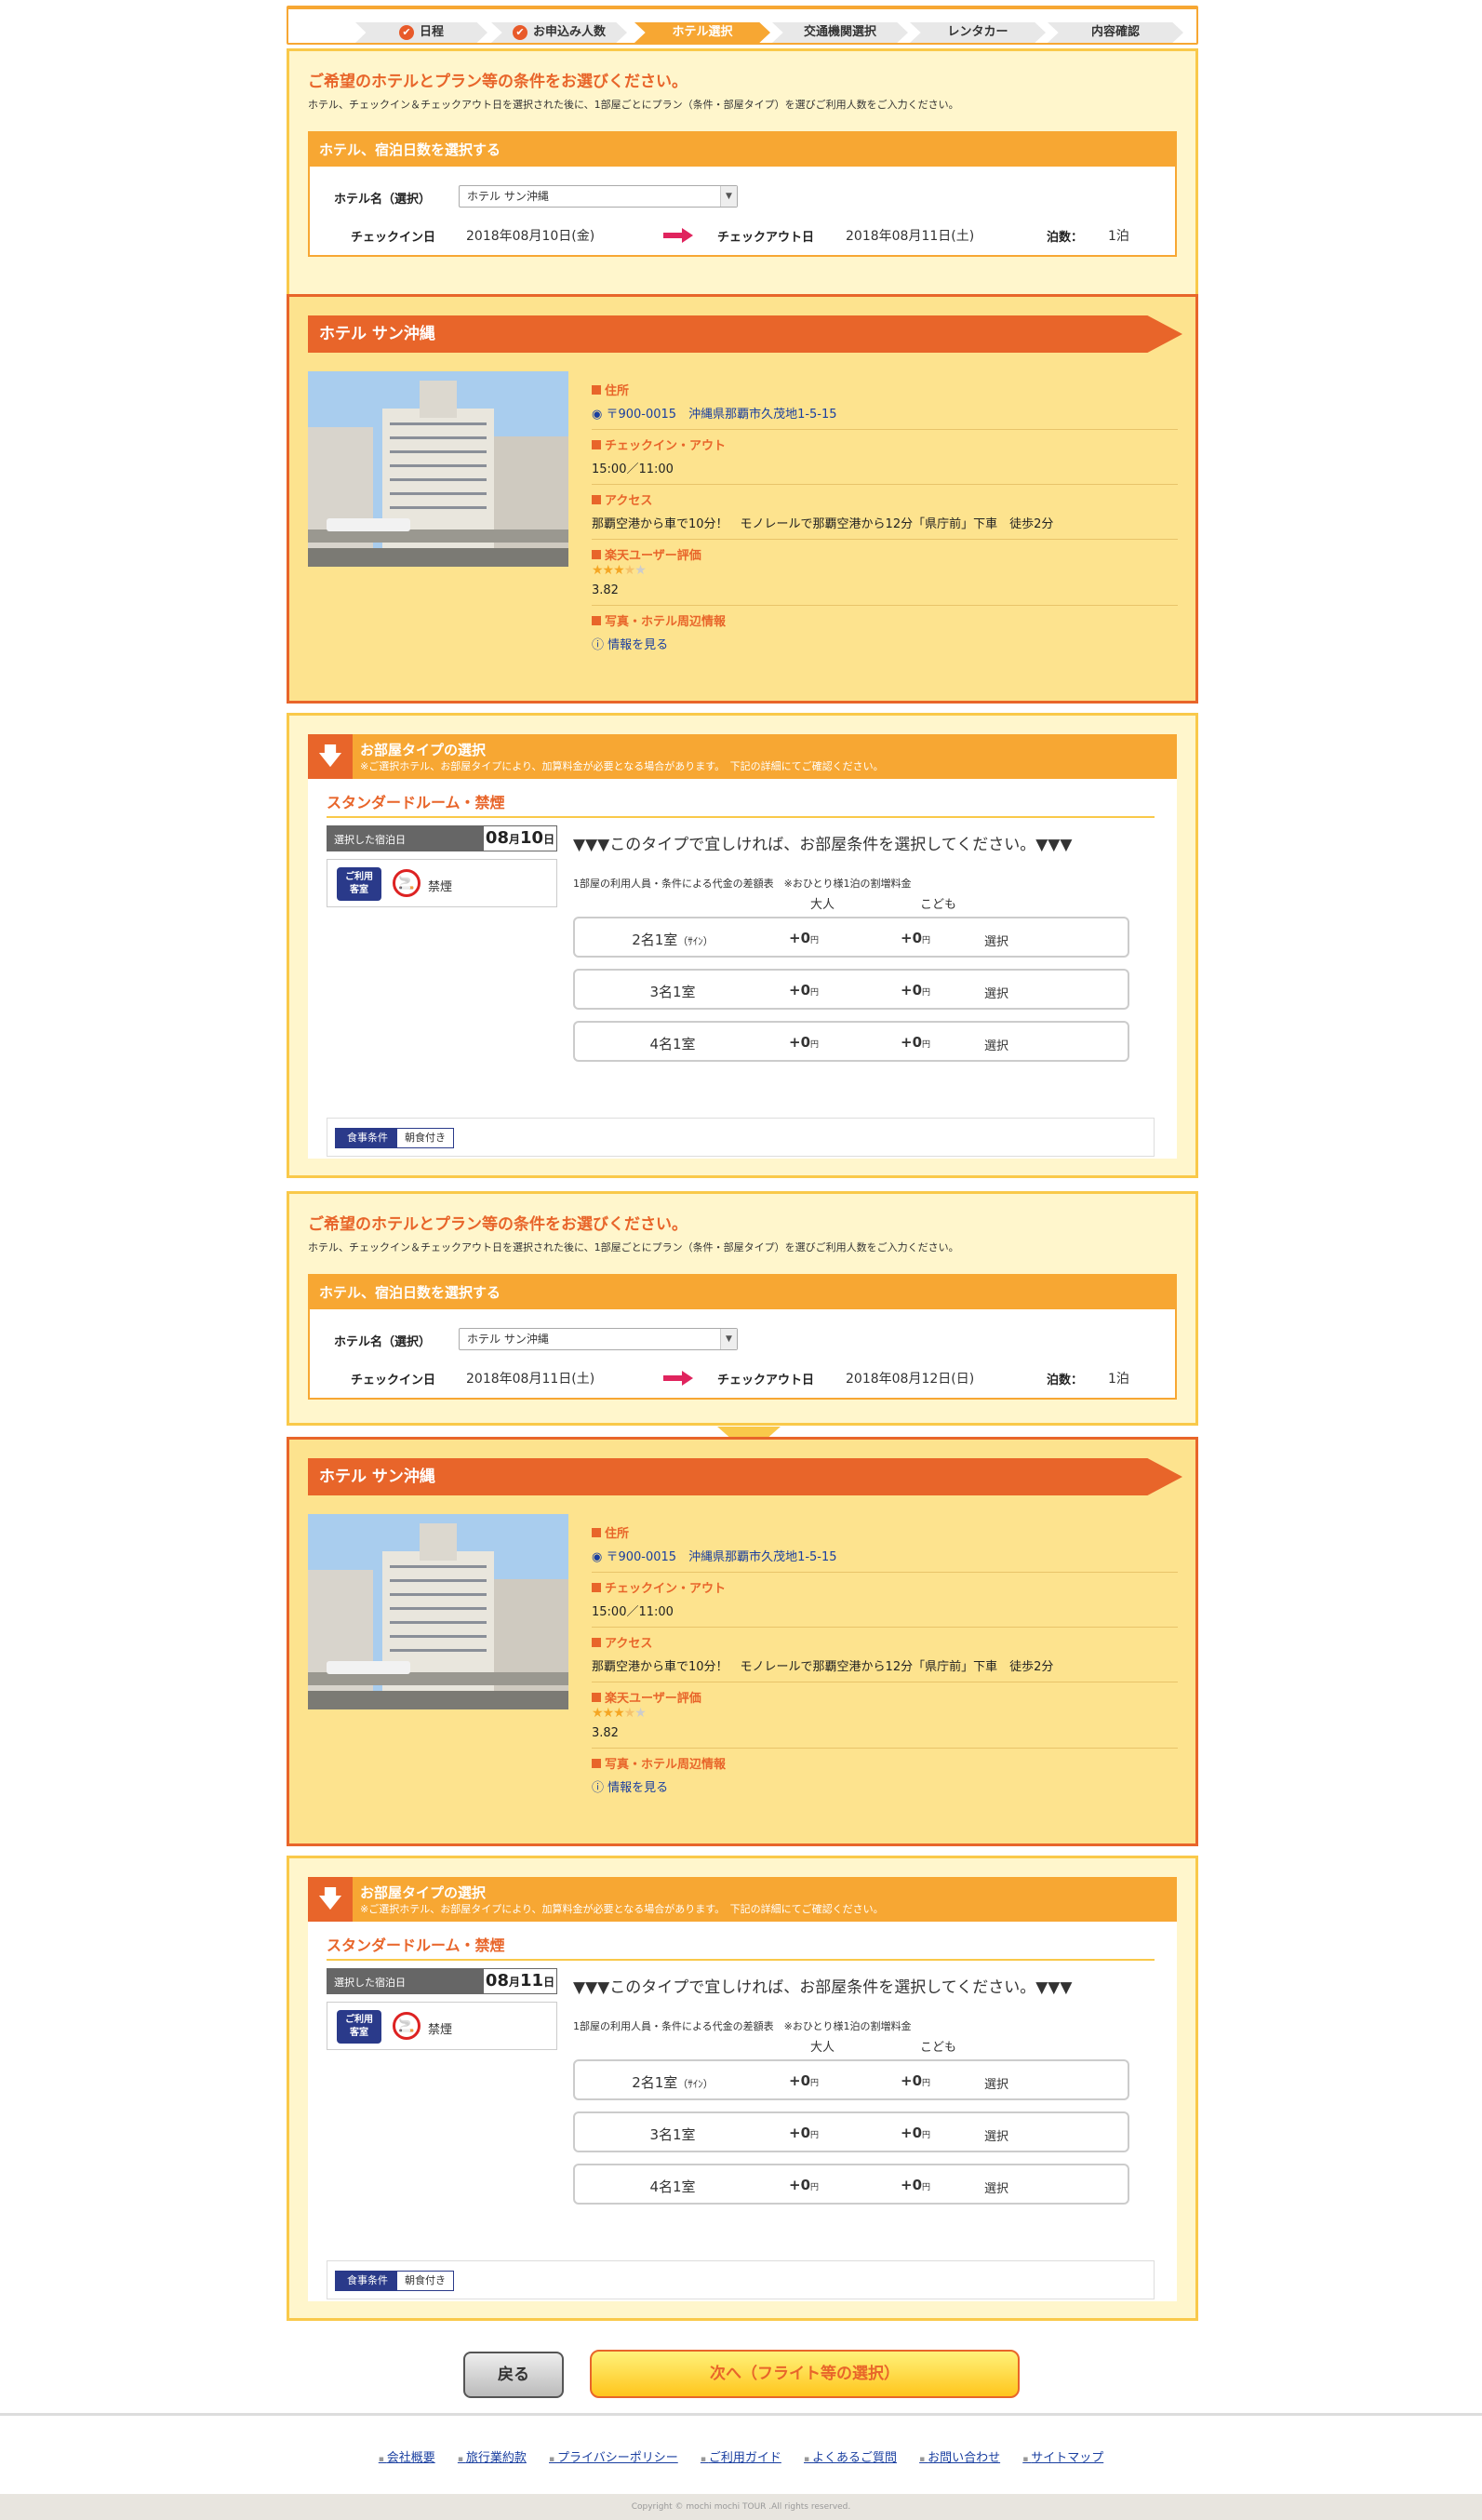 Image resolution: width=1482 pixels, height=2520 pixels. What do you see at coordinates (743, 1292) in the screenshot?
I see `box-header: ホテル、宿泊日数を選択する` at bounding box center [743, 1292].